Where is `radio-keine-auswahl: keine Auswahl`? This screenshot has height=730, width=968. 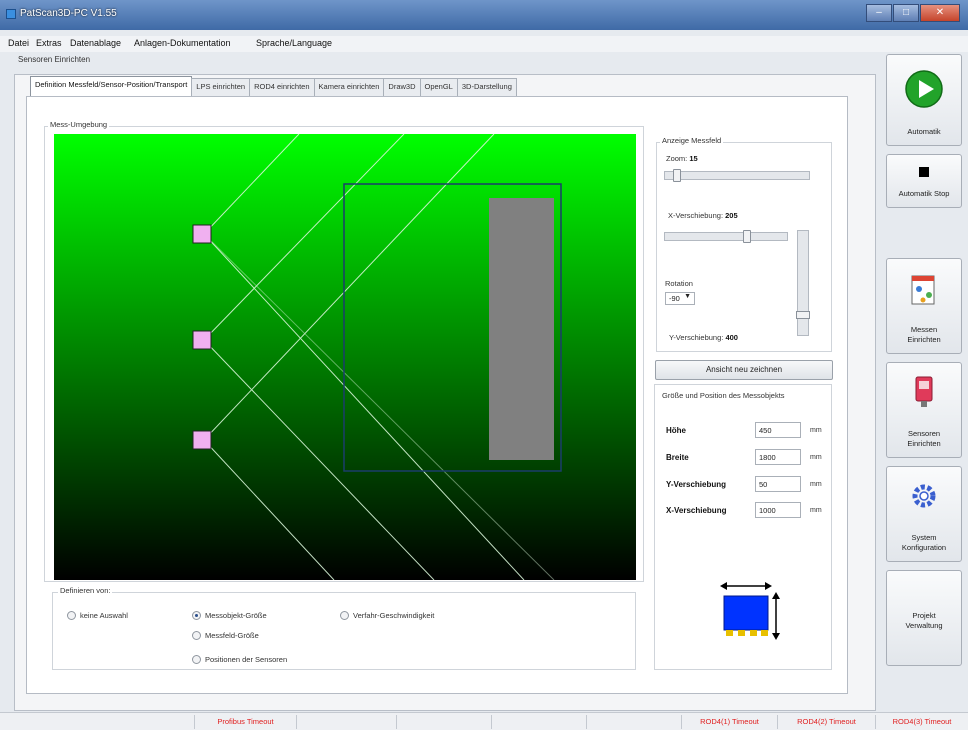
radio-keine-auswahl: keine Auswahl is located at coordinates (97, 615).